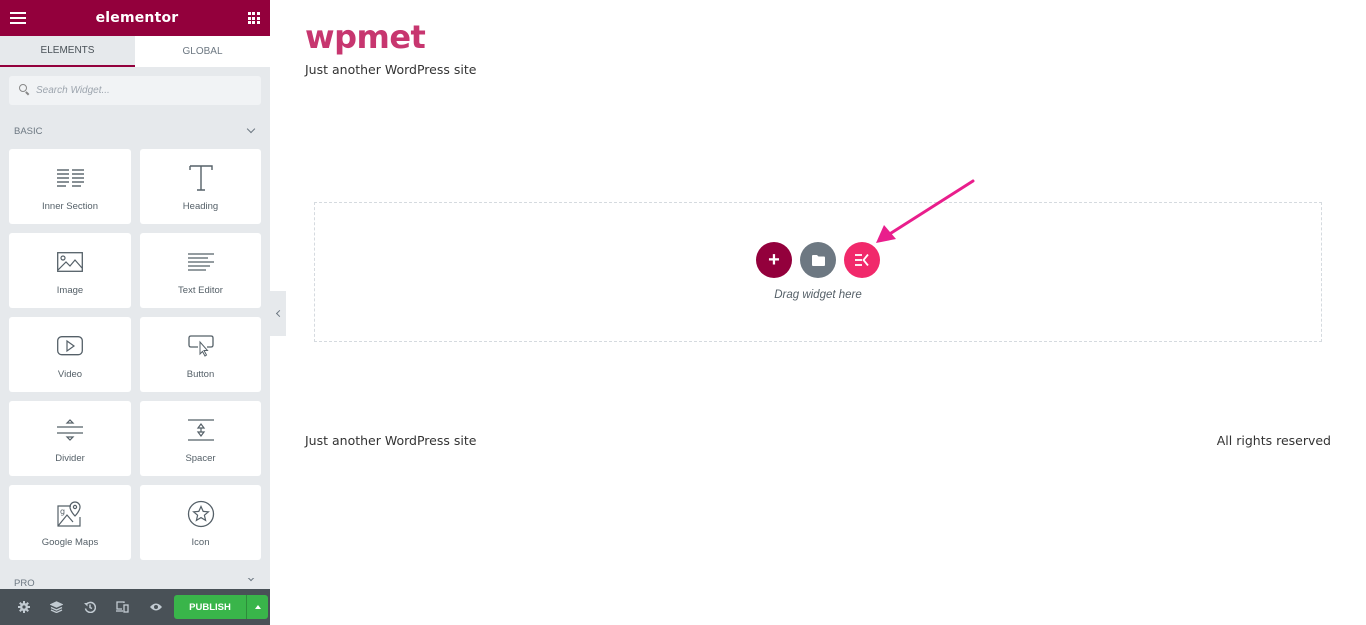 The image size is (1366, 625). What do you see at coordinates (24, 89) in the screenshot?
I see `search-icon` at bounding box center [24, 89].